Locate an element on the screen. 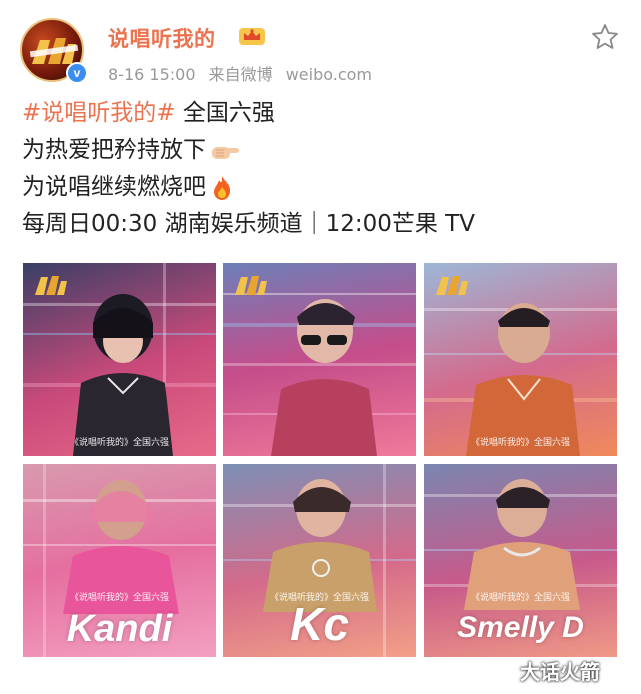  image-tile-1: 《说唱听我的》全国六强 is located at coordinates (119, 359).